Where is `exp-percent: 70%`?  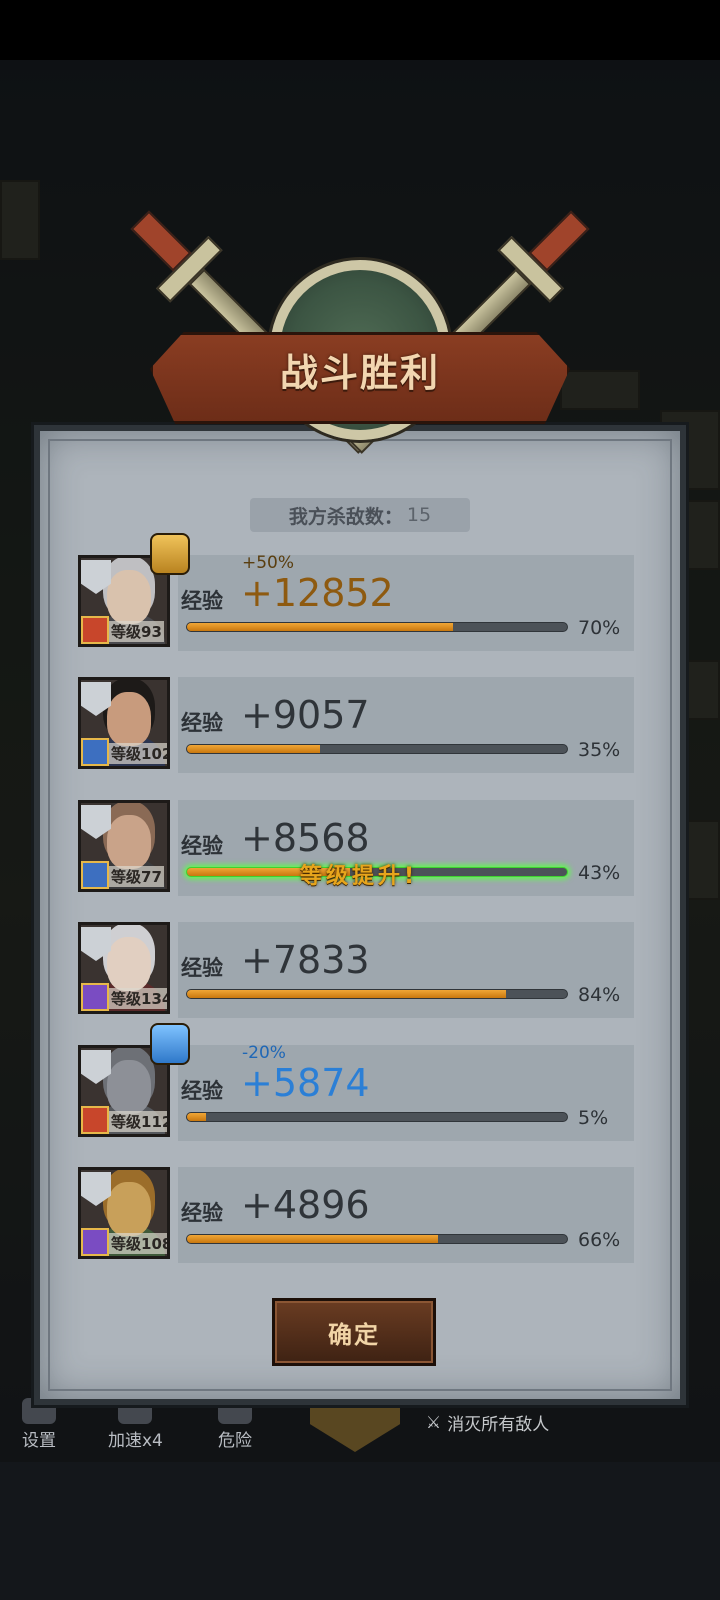
exp-percent: 70% is located at coordinates (599, 628).